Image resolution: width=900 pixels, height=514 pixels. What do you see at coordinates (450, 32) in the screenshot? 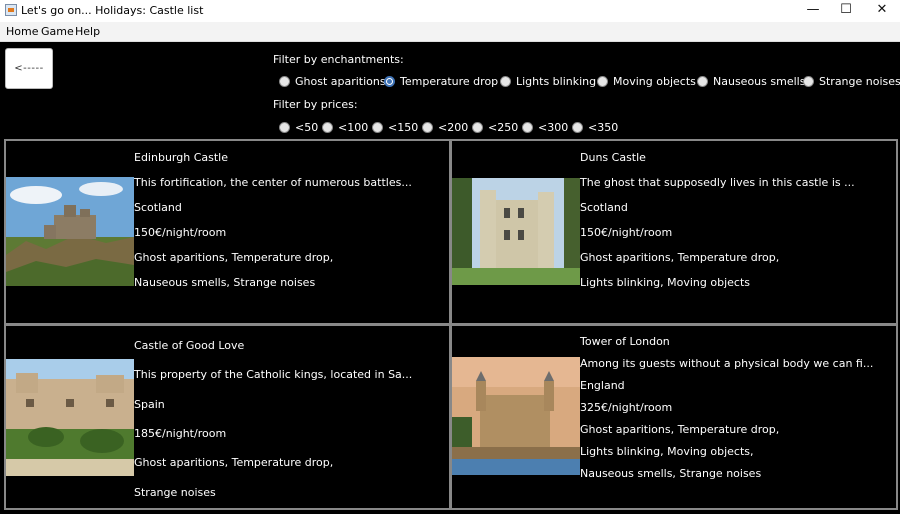
I see `menu-bar: Home Game Help` at bounding box center [450, 32].